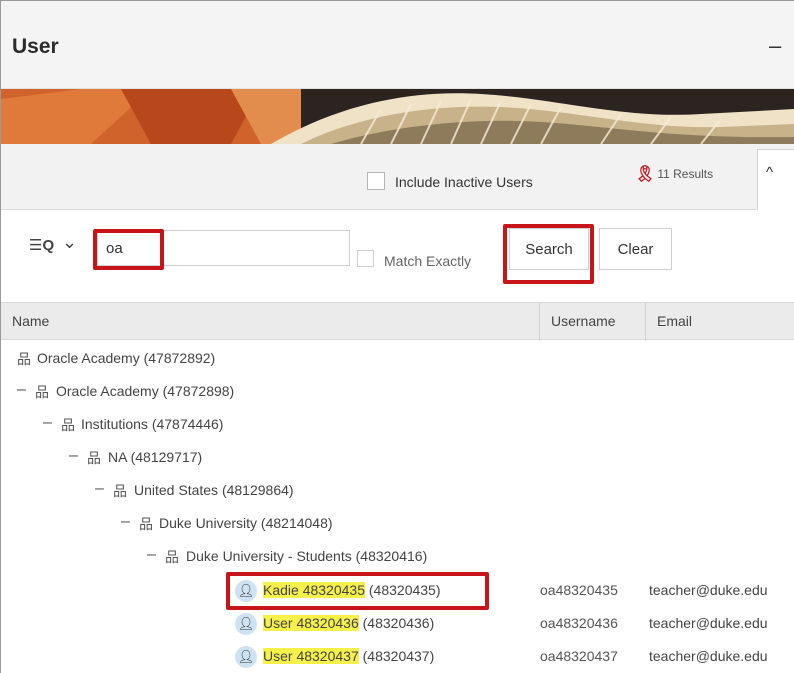 The height and width of the screenshot is (673, 794). What do you see at coordinates (583, 321) in the screenshot?
I see `column-header-username: Username` at bounding box center [583, 321].